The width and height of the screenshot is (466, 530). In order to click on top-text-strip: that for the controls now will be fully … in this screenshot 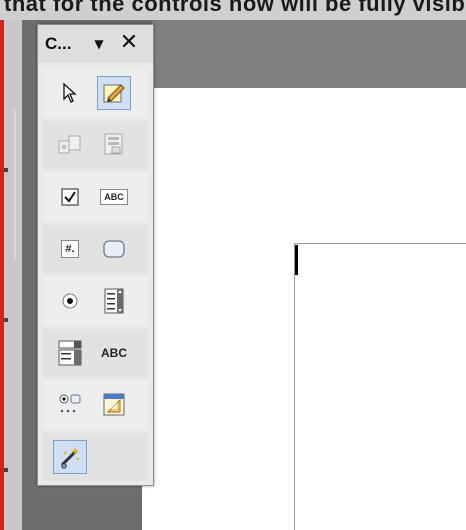, I will do `click(233, 10)`.